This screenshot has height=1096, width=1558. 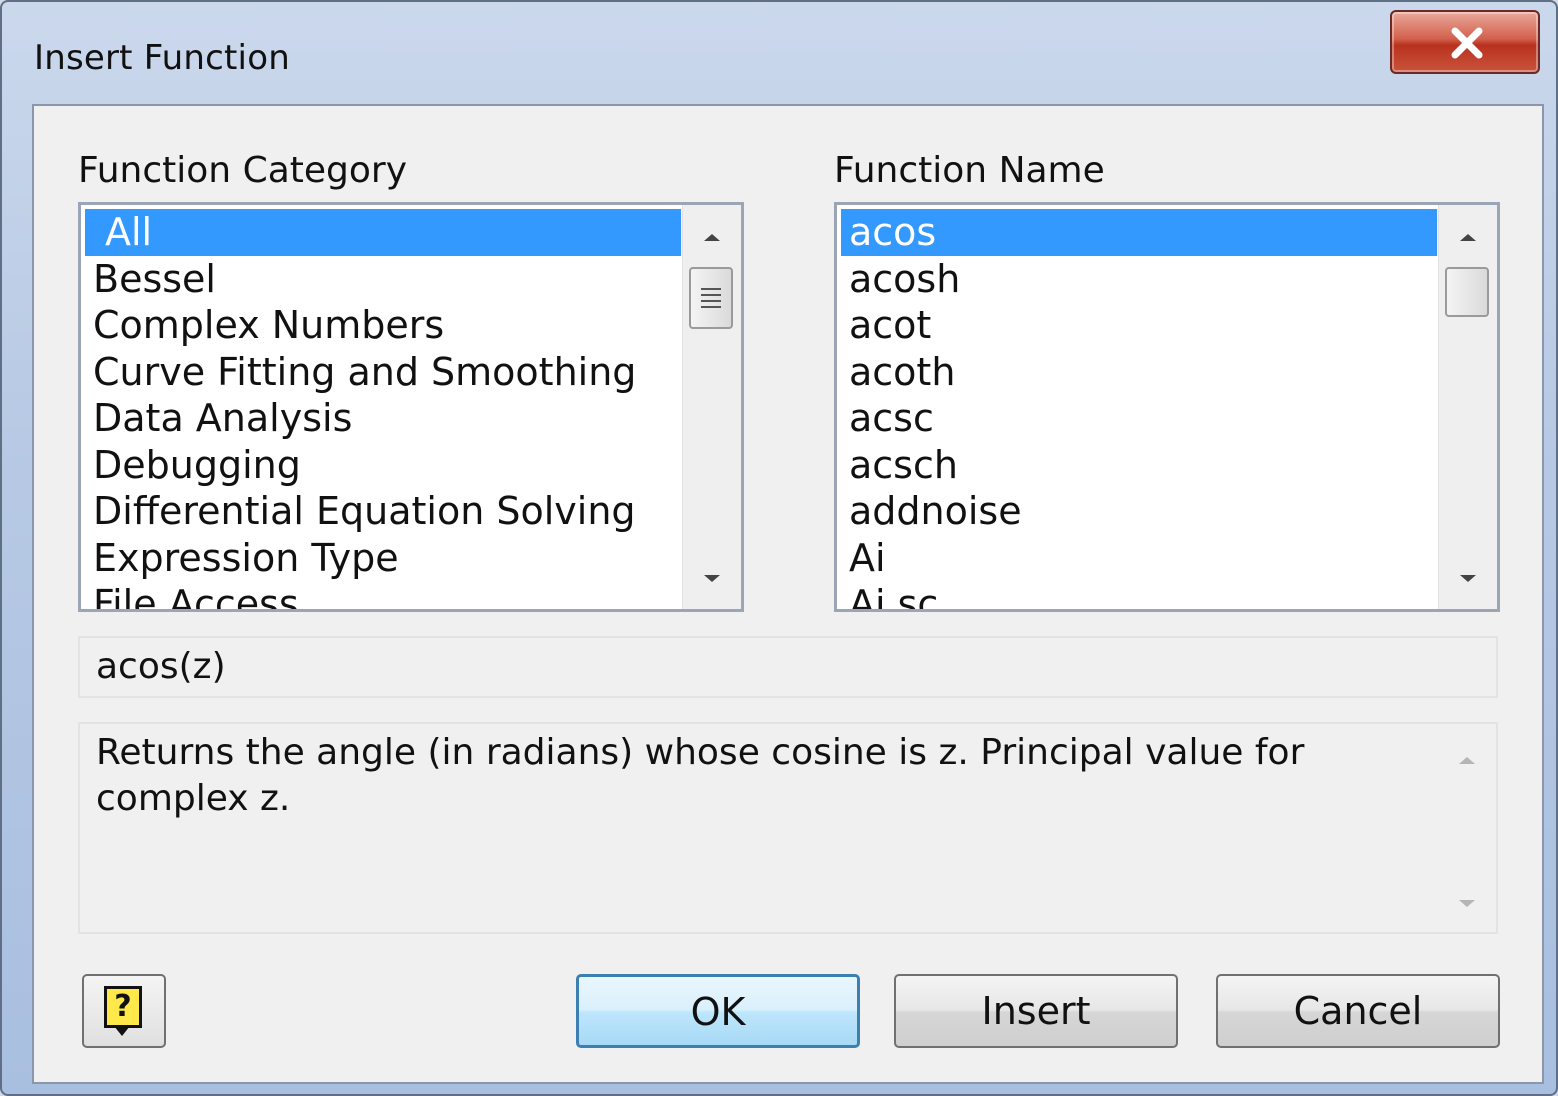 What do you see at coordinates (1468, 828) in the screenshot?
I see `description-scrollbar` at bounding box center [1468, 828].